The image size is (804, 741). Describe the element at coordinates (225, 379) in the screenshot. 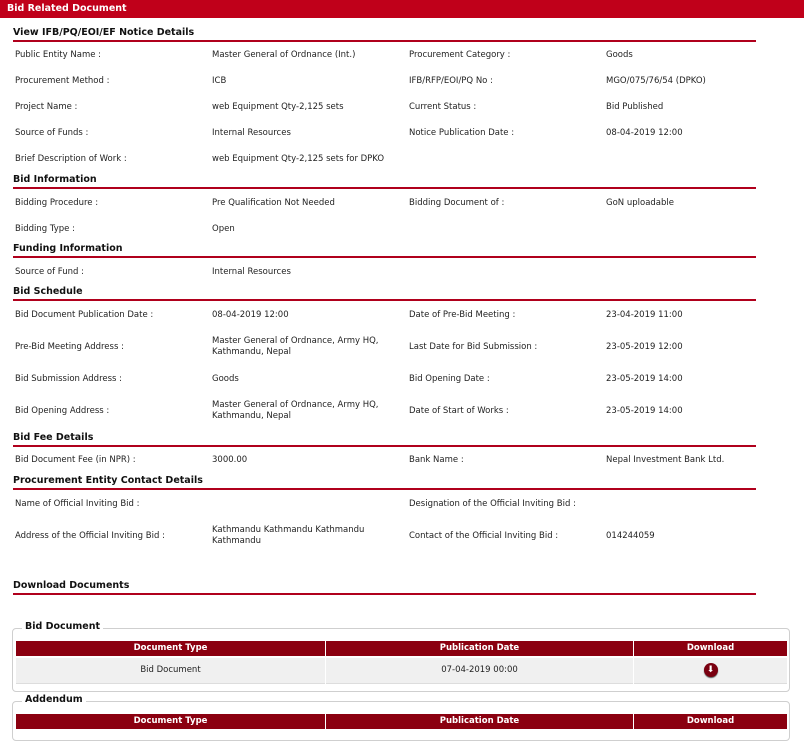

I see `submission-address-value: Goods` at that location.